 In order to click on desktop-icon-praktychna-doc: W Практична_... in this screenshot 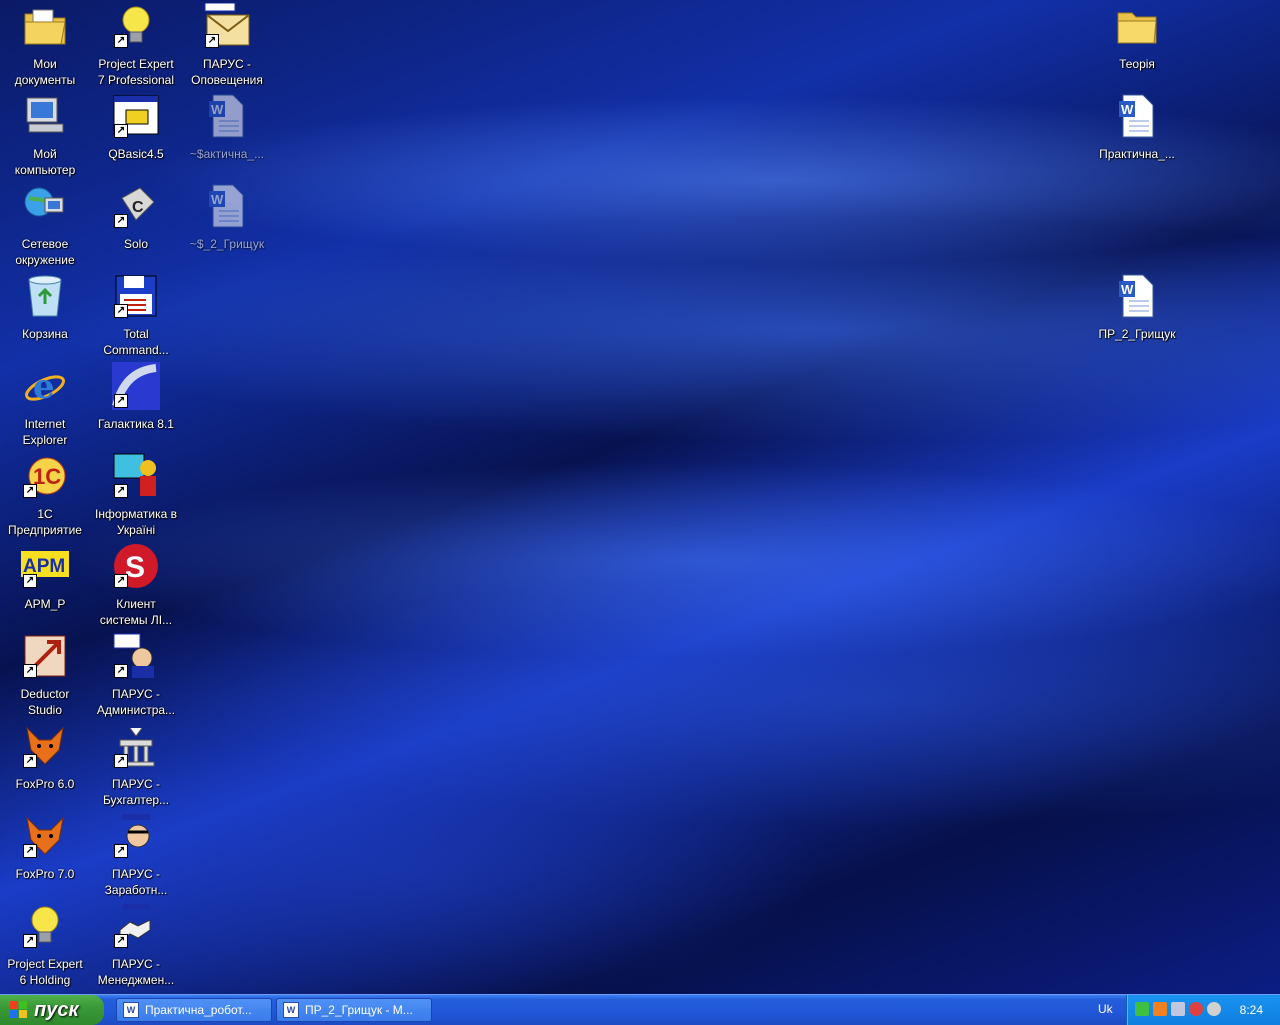, I will do `click(1137, 134)`.